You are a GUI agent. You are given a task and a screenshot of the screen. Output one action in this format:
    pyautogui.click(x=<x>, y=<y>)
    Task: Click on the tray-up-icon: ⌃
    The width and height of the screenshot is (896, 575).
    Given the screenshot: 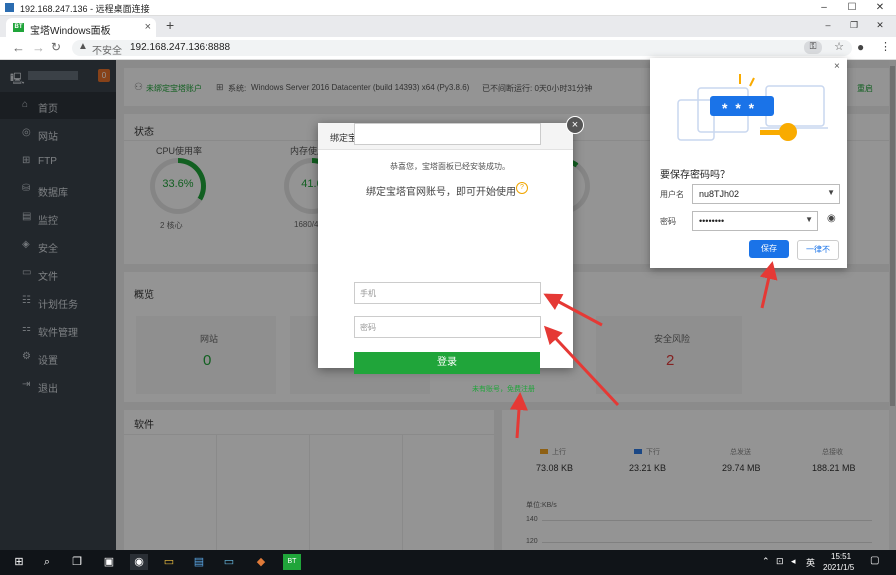 What is the action you would take?
    pyautogui.click(x=766, y=561)
    